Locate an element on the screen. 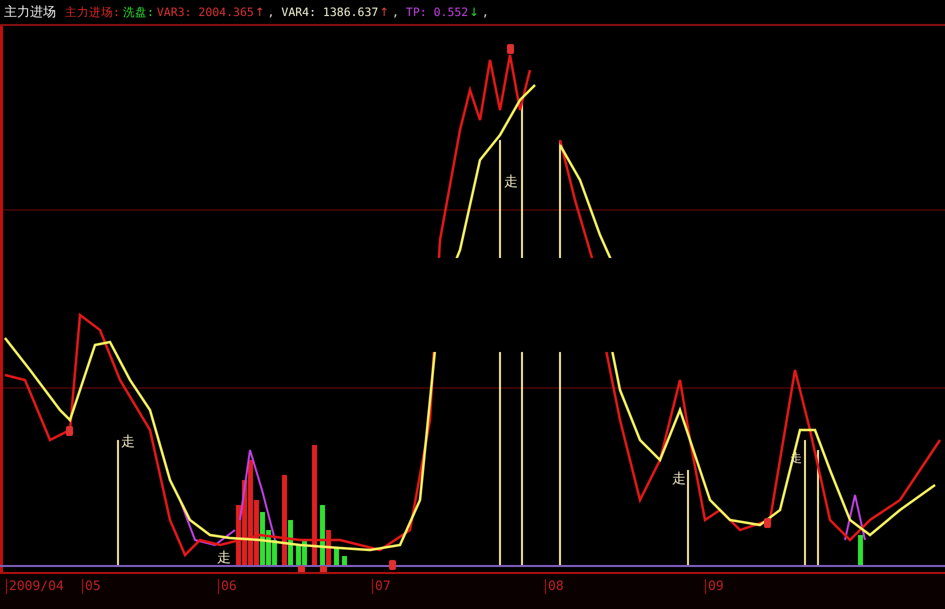 The image size is (945, 609). trend-arrow: ↓ is located at coordinates (474, 12).